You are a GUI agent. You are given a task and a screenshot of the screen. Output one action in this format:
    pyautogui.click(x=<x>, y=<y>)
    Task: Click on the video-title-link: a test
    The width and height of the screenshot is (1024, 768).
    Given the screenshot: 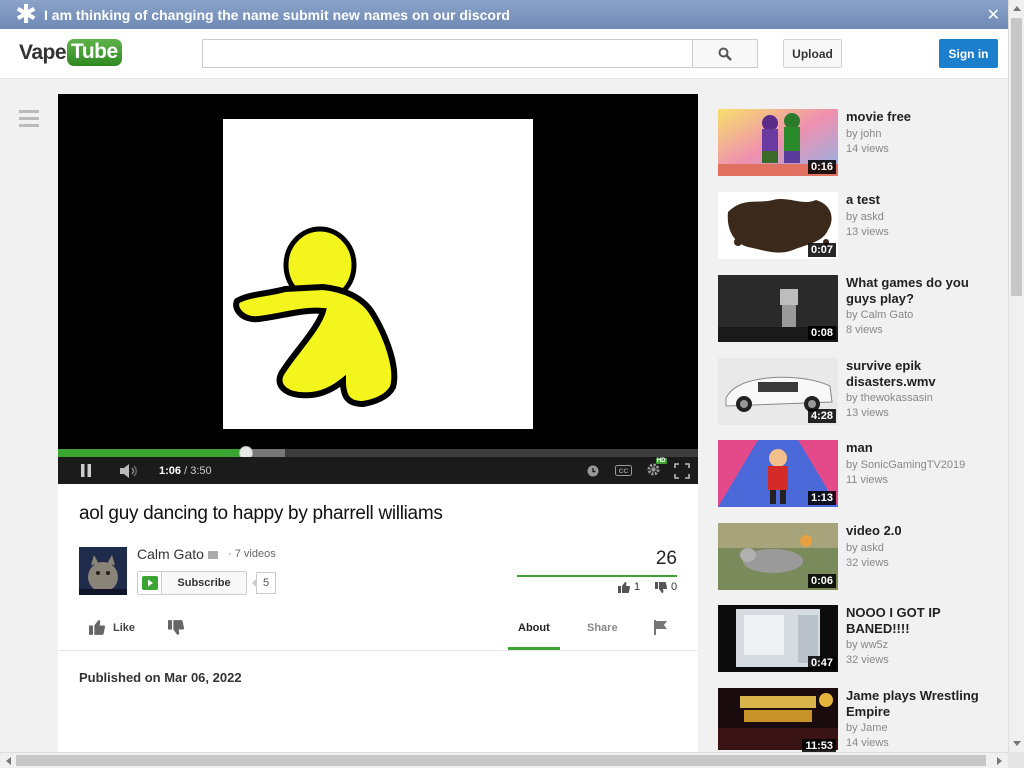 What is the action you would take?
    pyautogui.click(x=916, y=200)
    